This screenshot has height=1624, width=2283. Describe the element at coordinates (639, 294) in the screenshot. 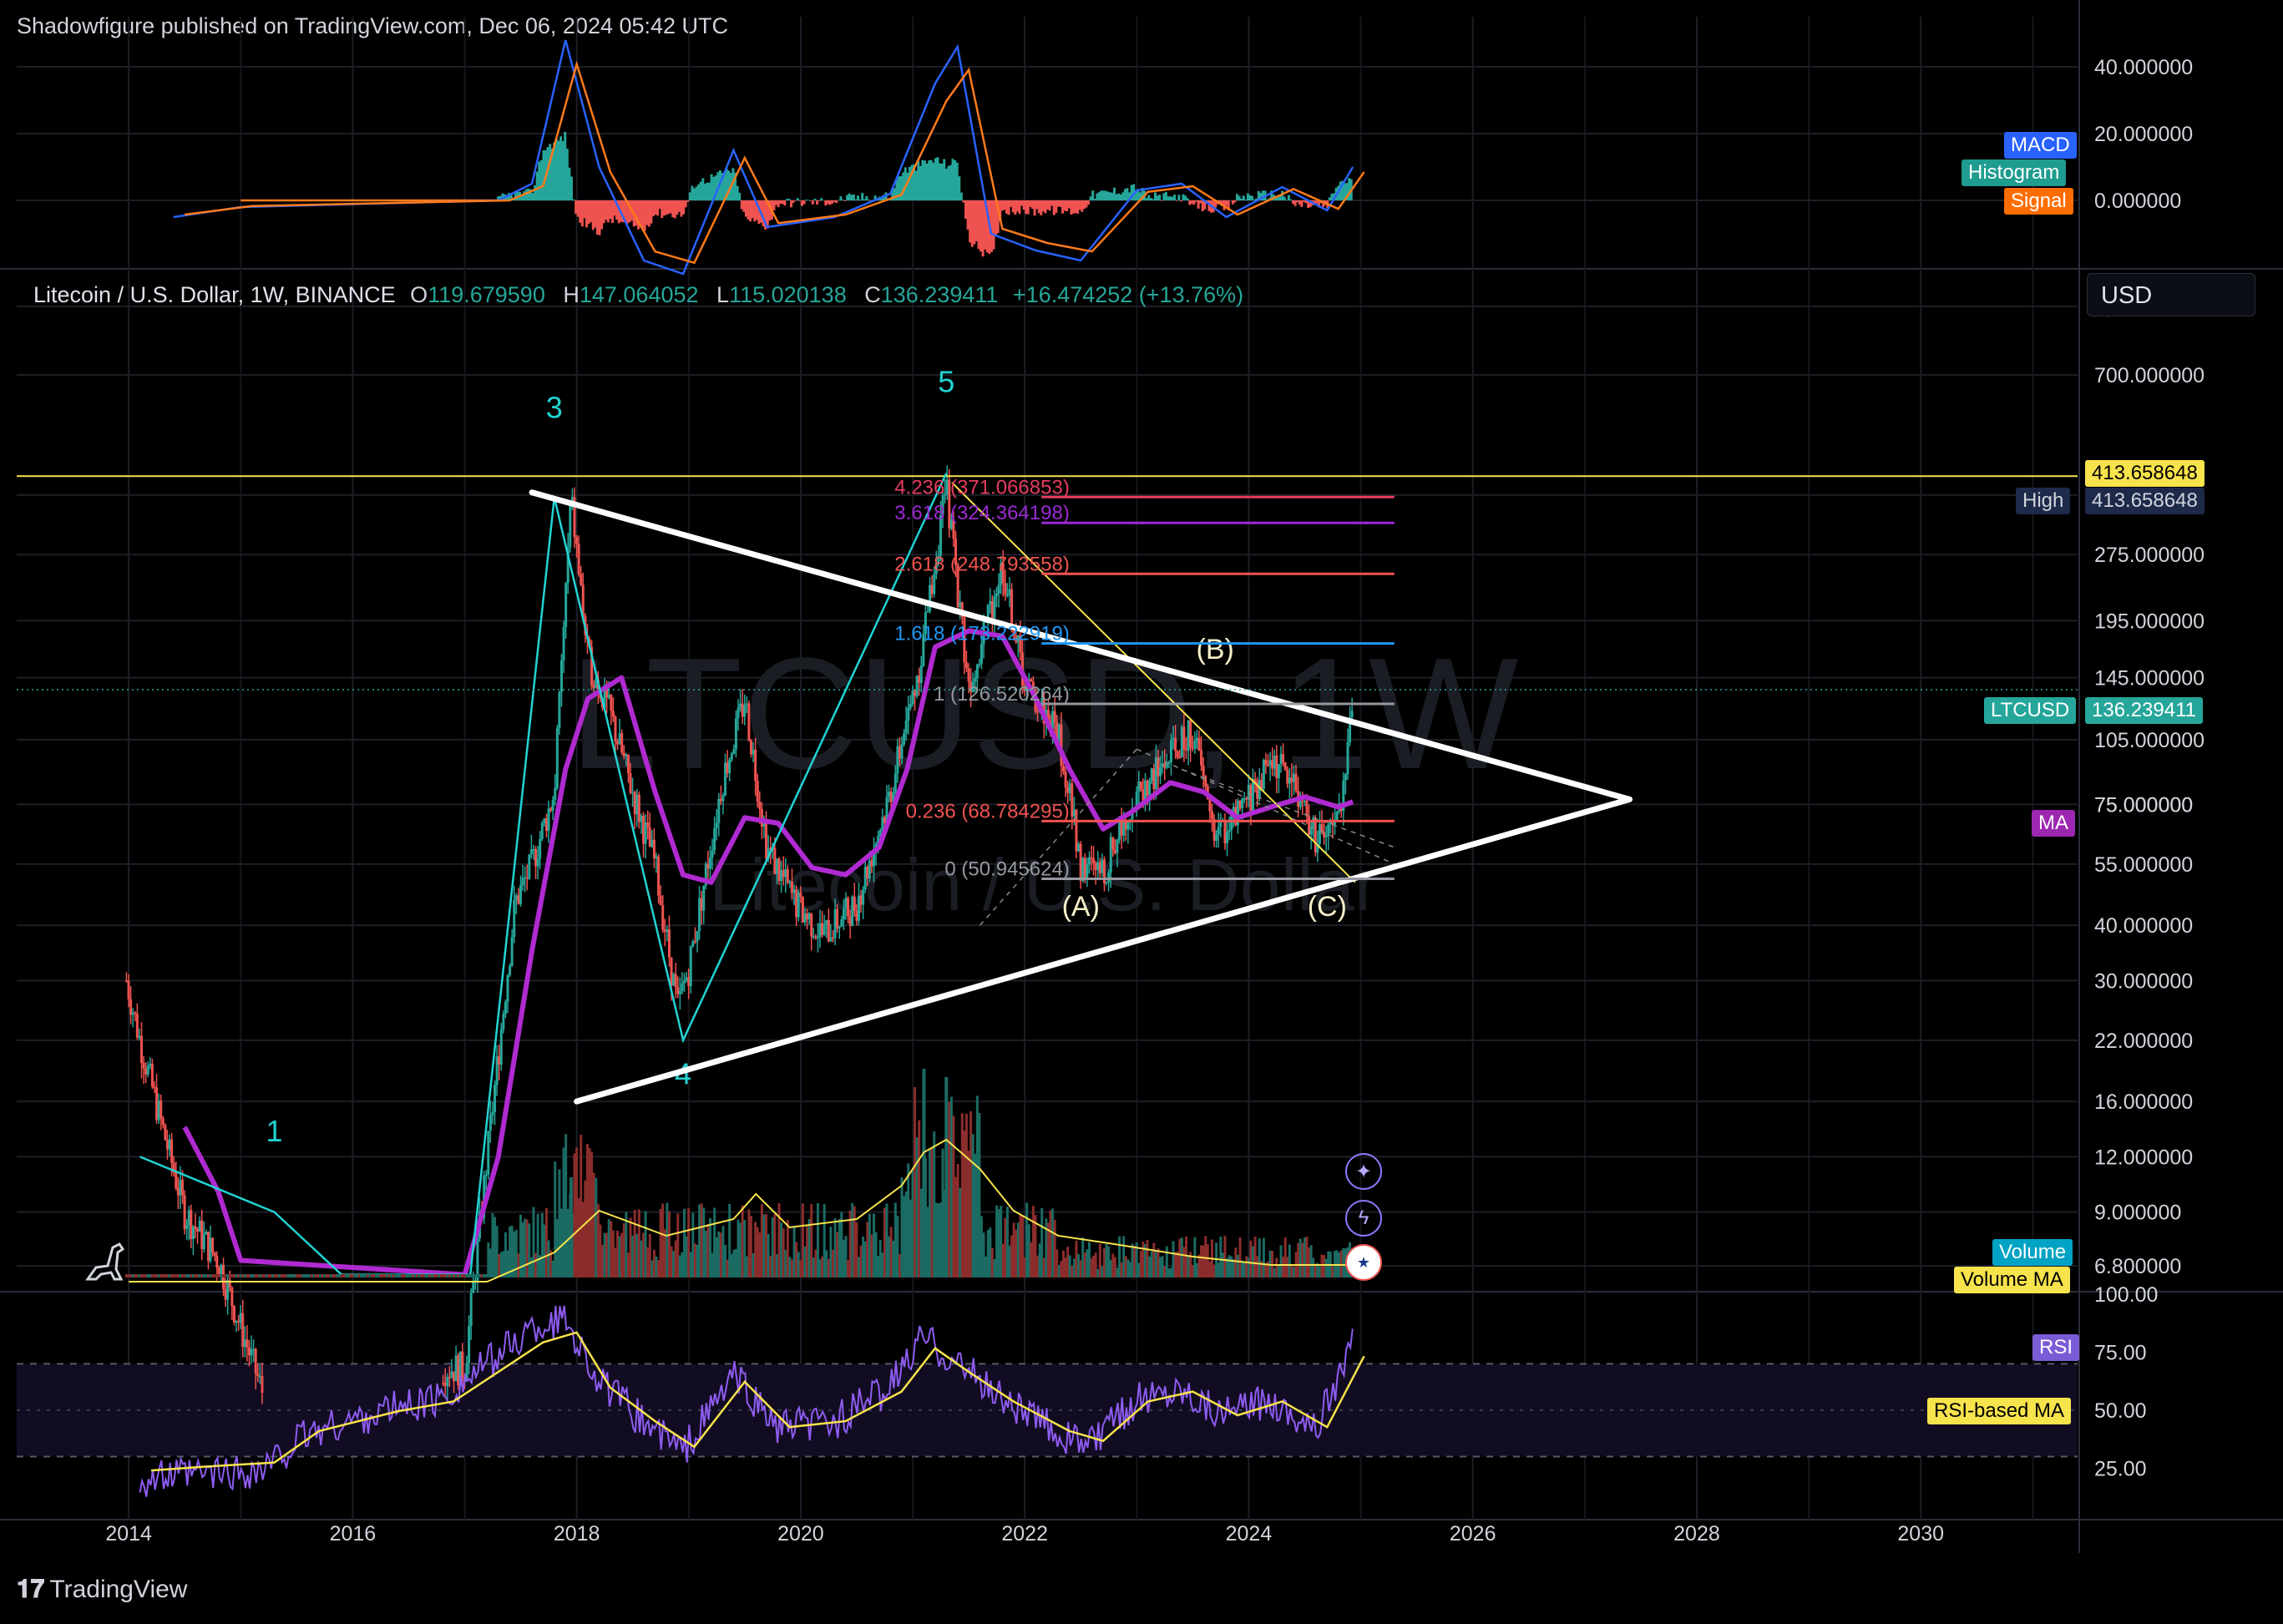

I see `high-value: 147.064052` at that location.